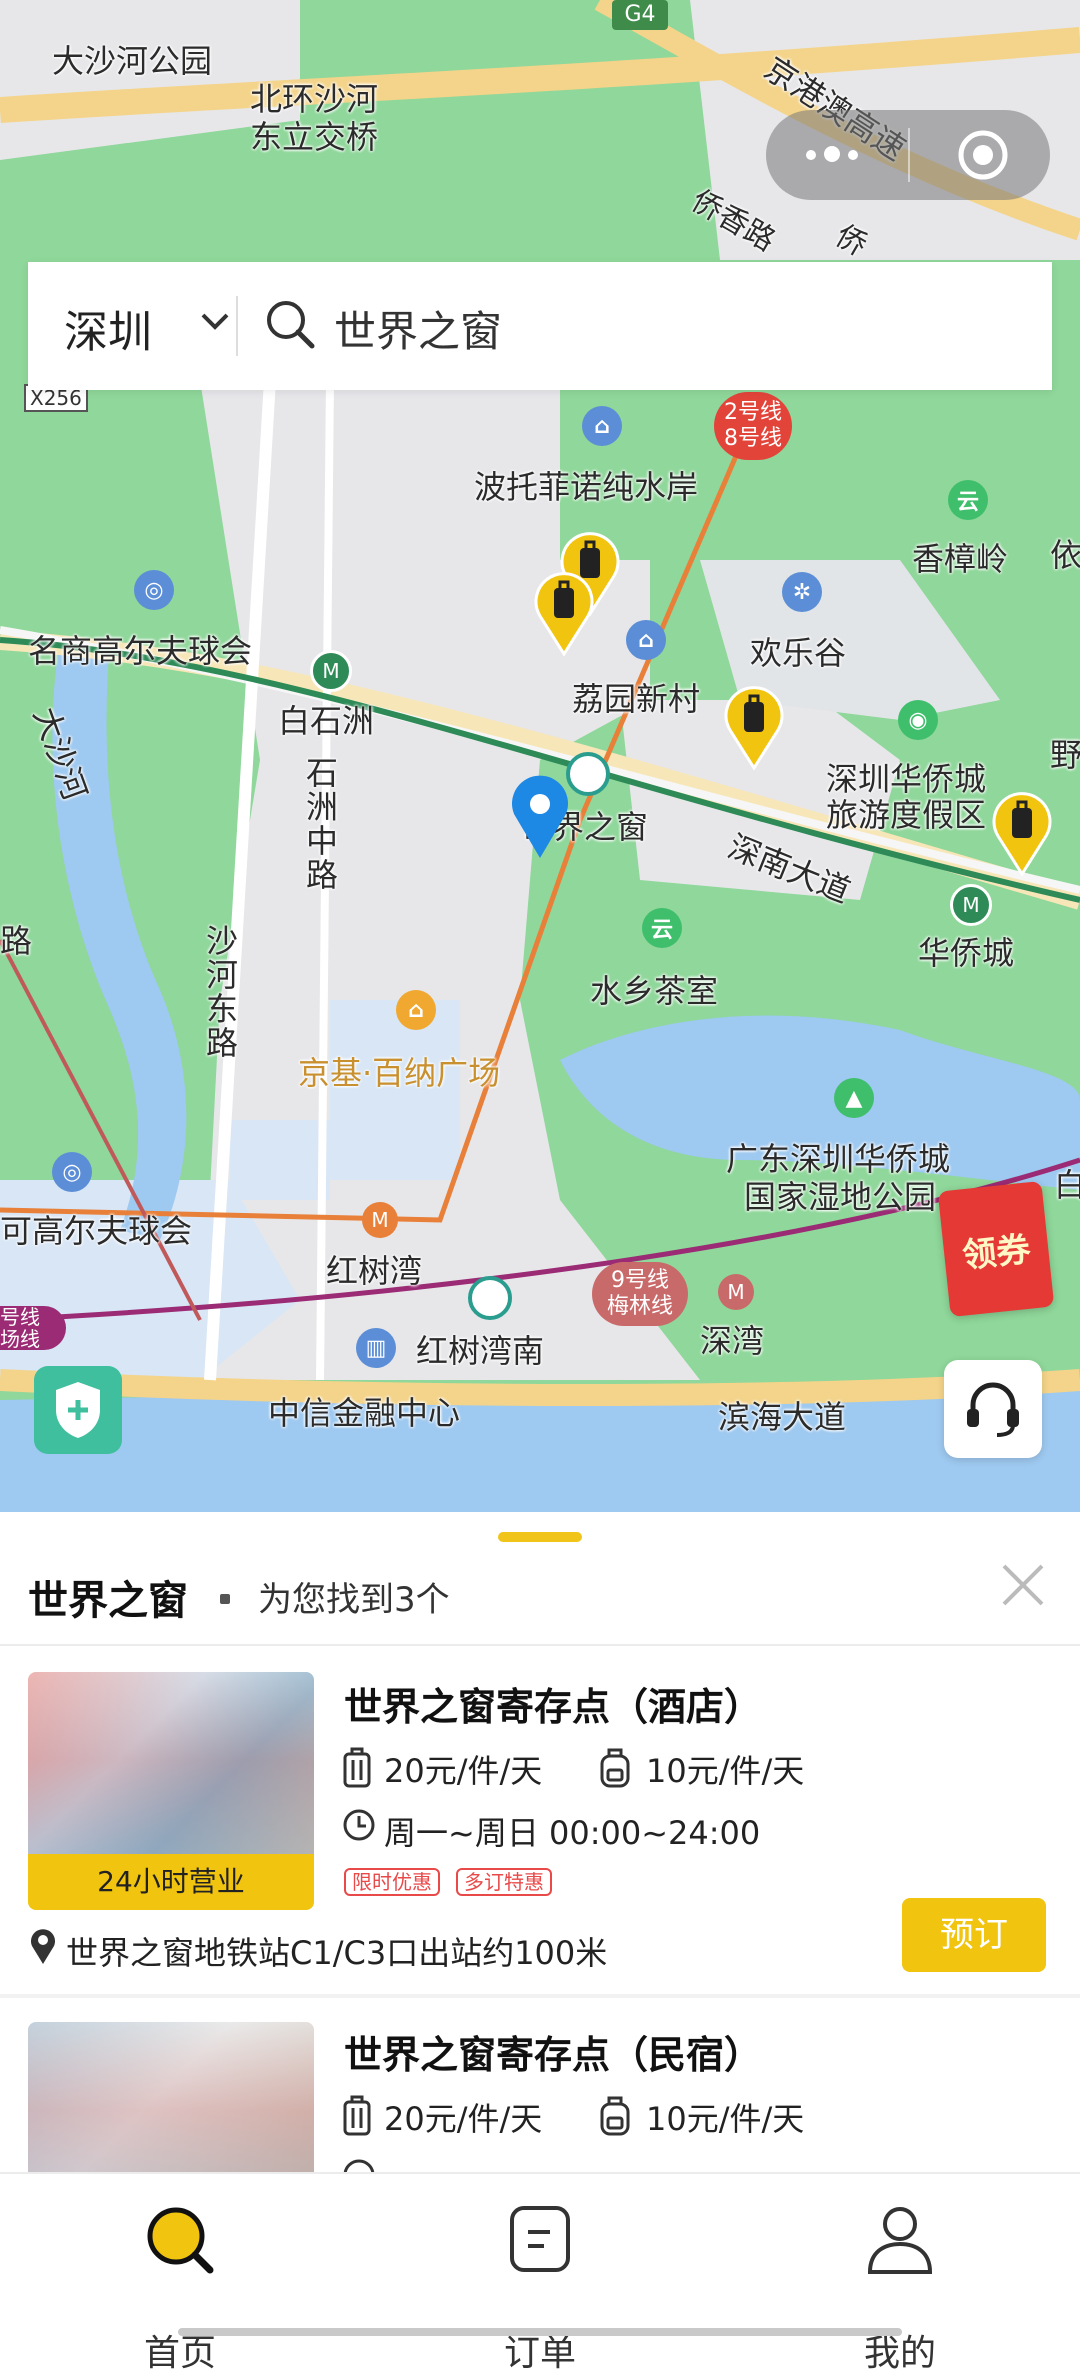 This screenshot has height=2376, width=1080. I want to click on headset-icon, so click(993, 1409).